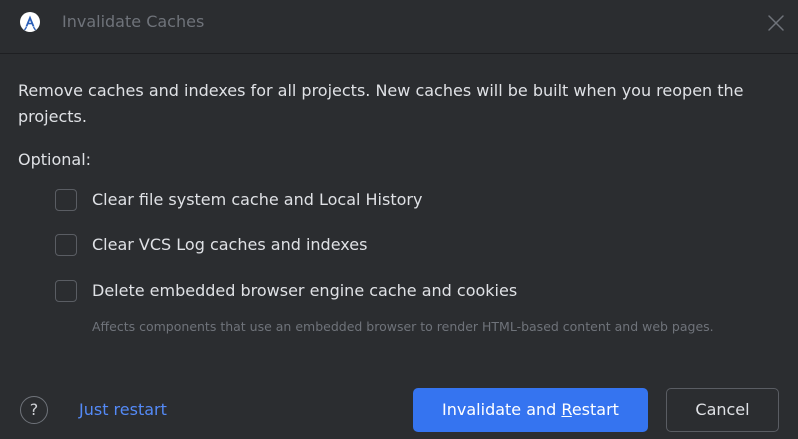  Describe the element at coordinates (123, 410) in the screenshot. I see `just-restart-link: Just restart` at that location.